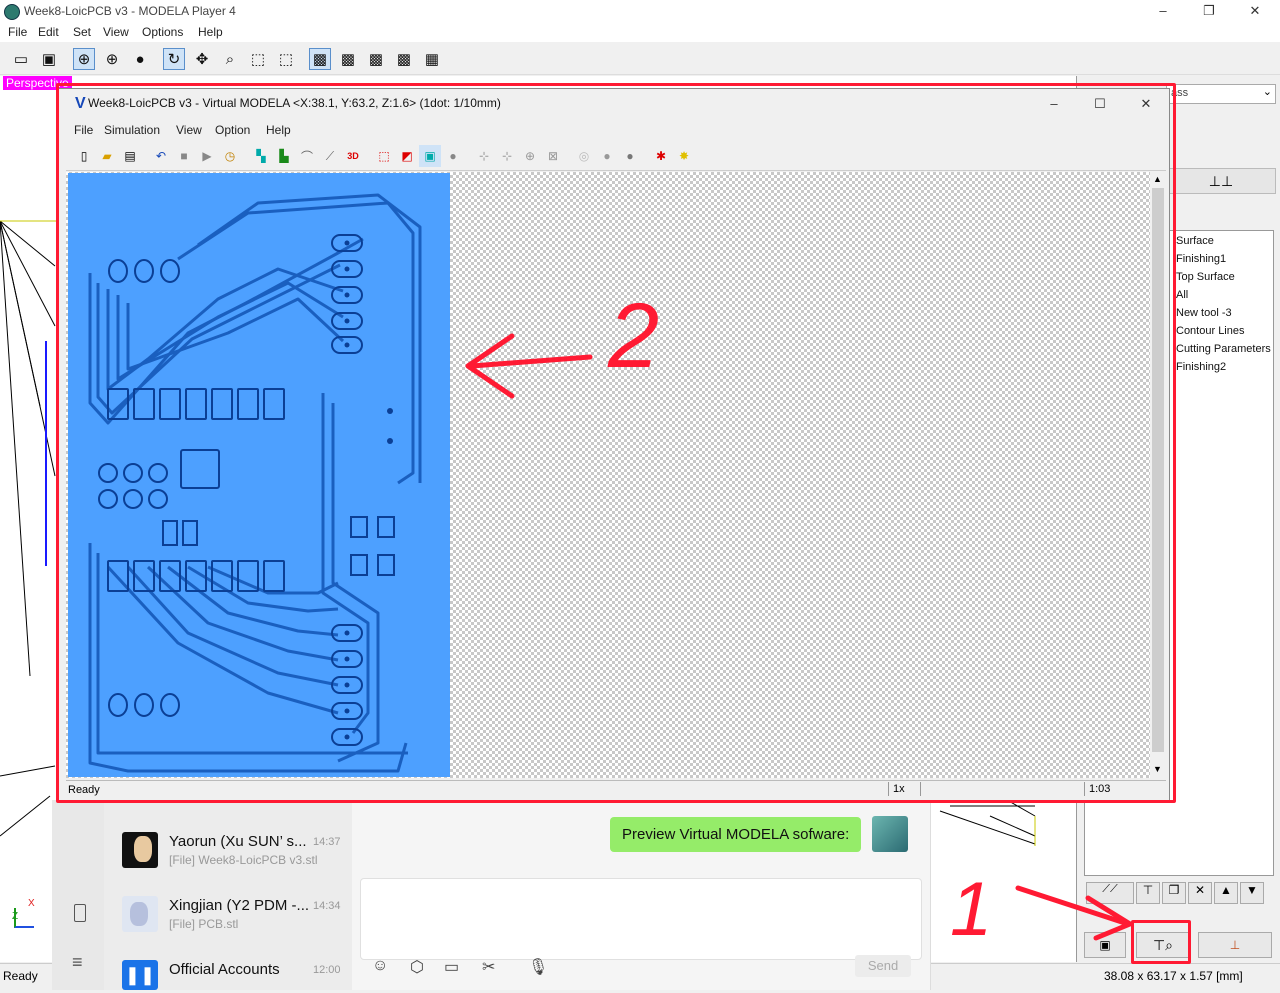 The image size is (1280, 993). What do you see at coordinates (971, 909) in the screenshot?
I see `annotation-label-1: 1` at bounding box center [971, 909].